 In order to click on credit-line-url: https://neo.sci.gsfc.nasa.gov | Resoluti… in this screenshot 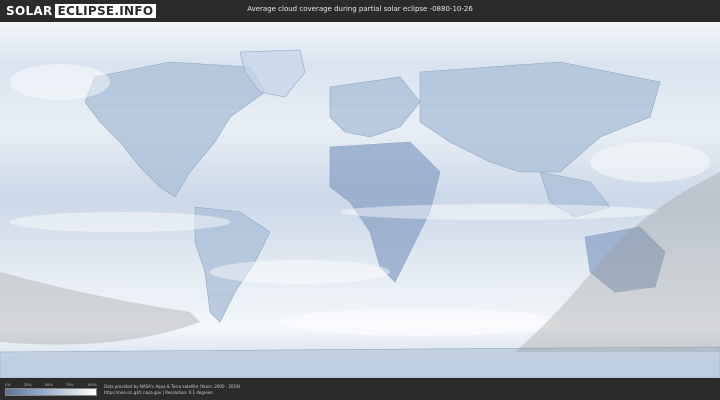, I will do `click(172, 393)`.